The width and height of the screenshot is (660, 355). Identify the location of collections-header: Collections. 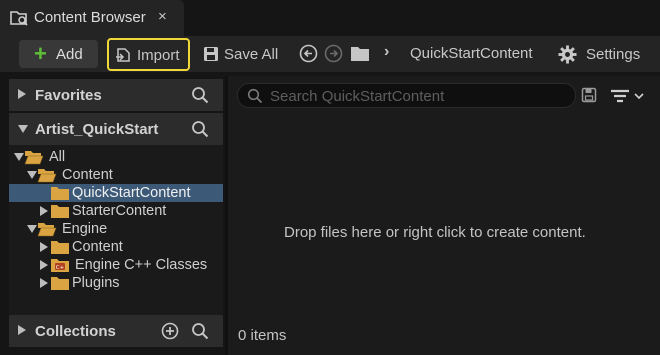
(116, 331).